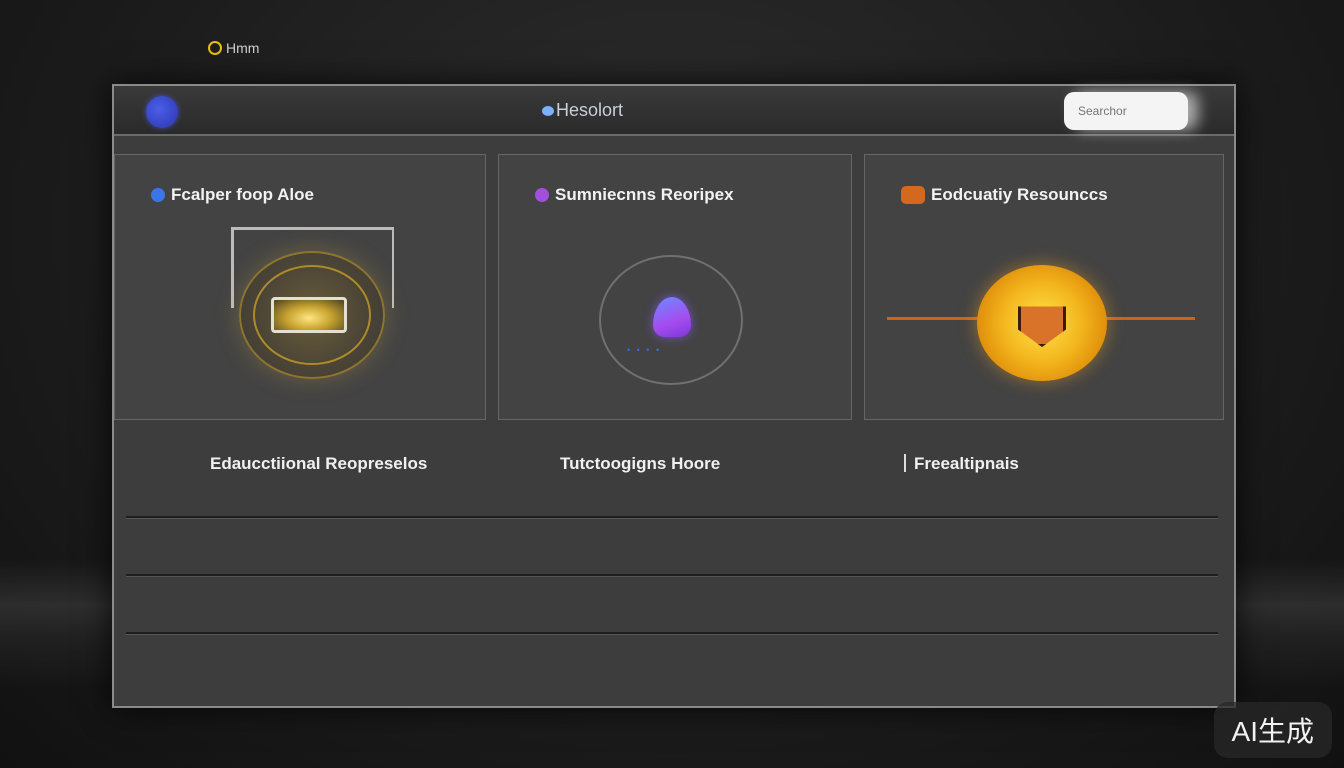 Image resolution: width=1344 pixels, height=768 pixels. What do you see at coordinates (913, 195) in the screenshot?
I see `tag-icon` at bounding box center [913, 195].